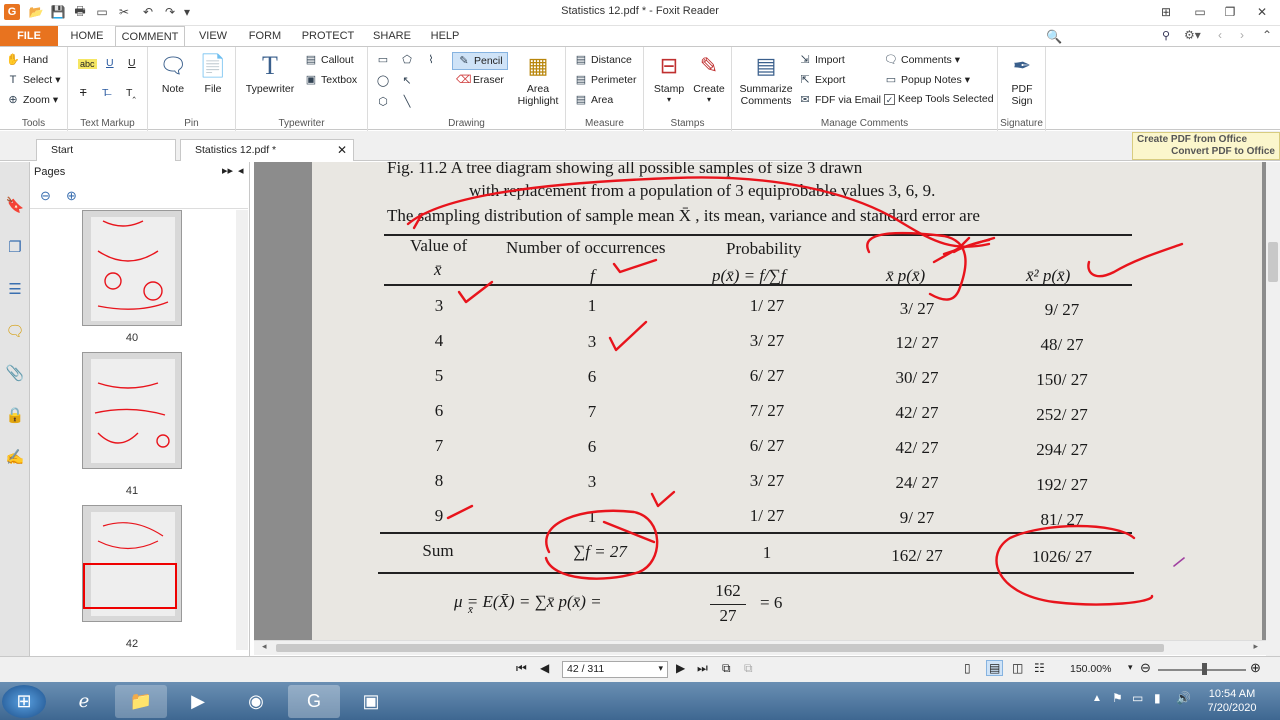 The height and width of the screenshot is (720, 1280). What do you see at coordinates (680, 668) in the screenshot?
I see `next-page-icon: ▶` at bounding box center [680, 668].